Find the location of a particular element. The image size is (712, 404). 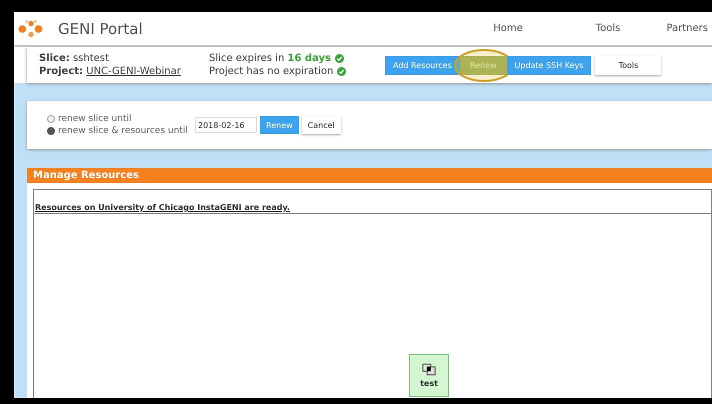

status-message: Resources on University of Chicago InstaGENI are ready. is located at coordinates (372, 208).